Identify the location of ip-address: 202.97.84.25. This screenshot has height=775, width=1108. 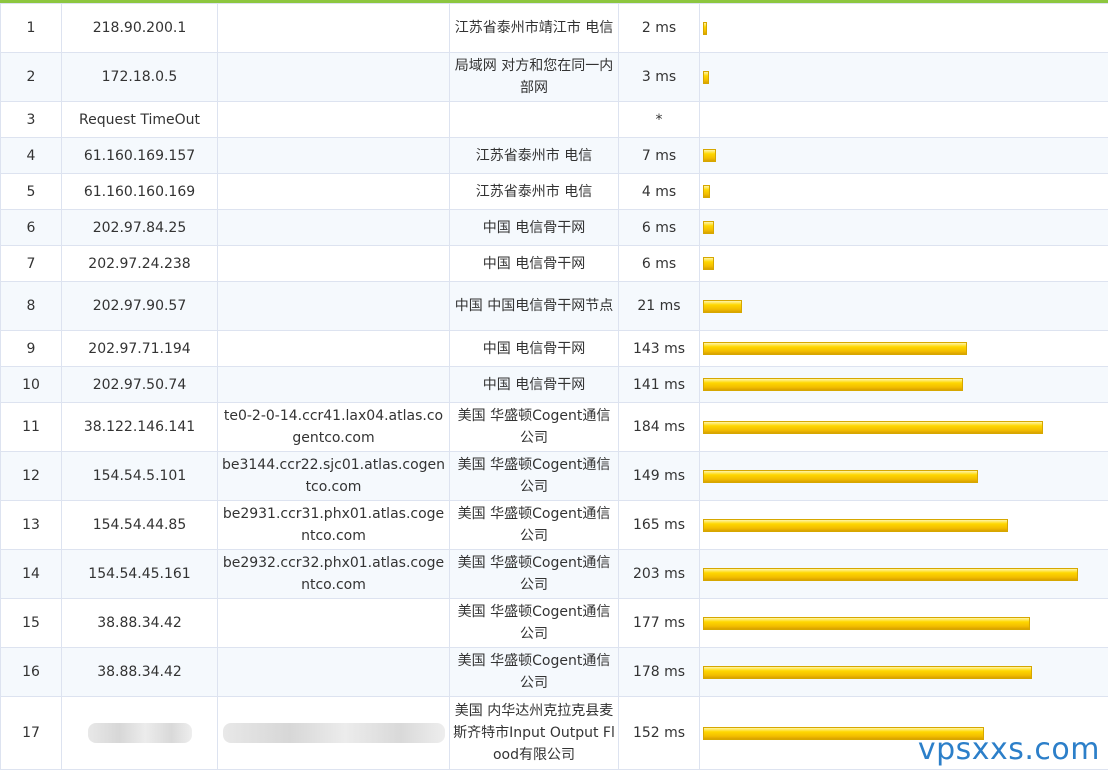
(139, 227).